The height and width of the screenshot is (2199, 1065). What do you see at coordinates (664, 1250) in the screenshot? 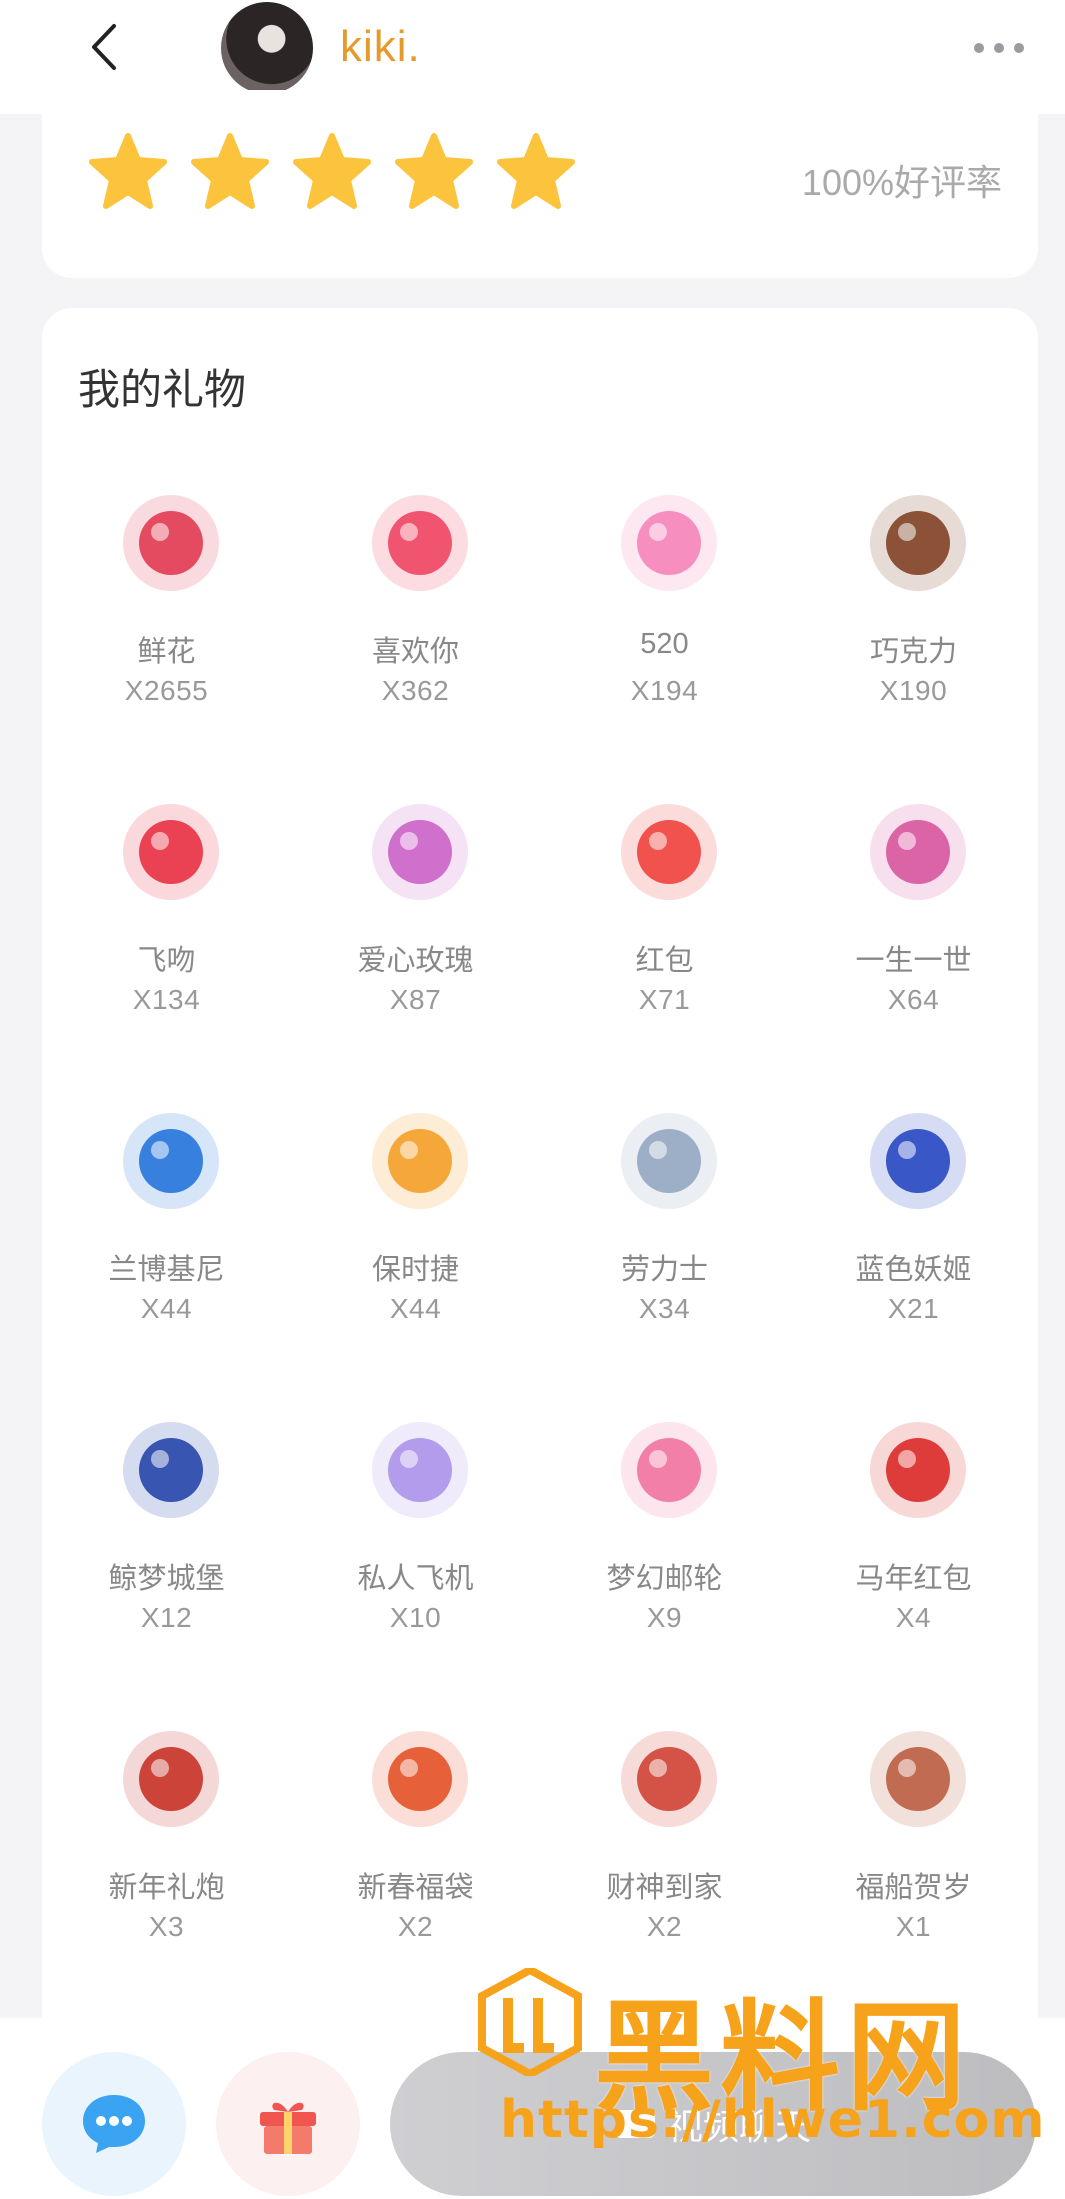
I see `gift-item: 劳力士 X34` at bounding box center [664, 1250].